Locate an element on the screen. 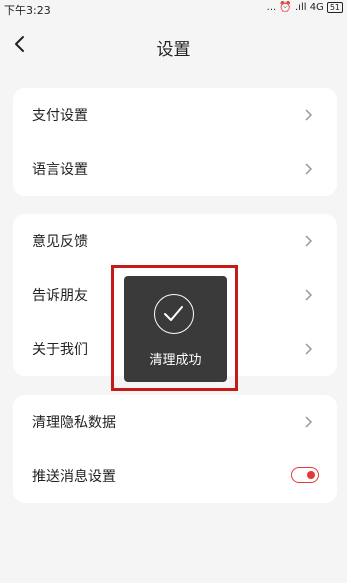 Image resolution: width=347 pixels, height=583 pixels. success-toast: 清理成功 is located at coordinates (175, 329).